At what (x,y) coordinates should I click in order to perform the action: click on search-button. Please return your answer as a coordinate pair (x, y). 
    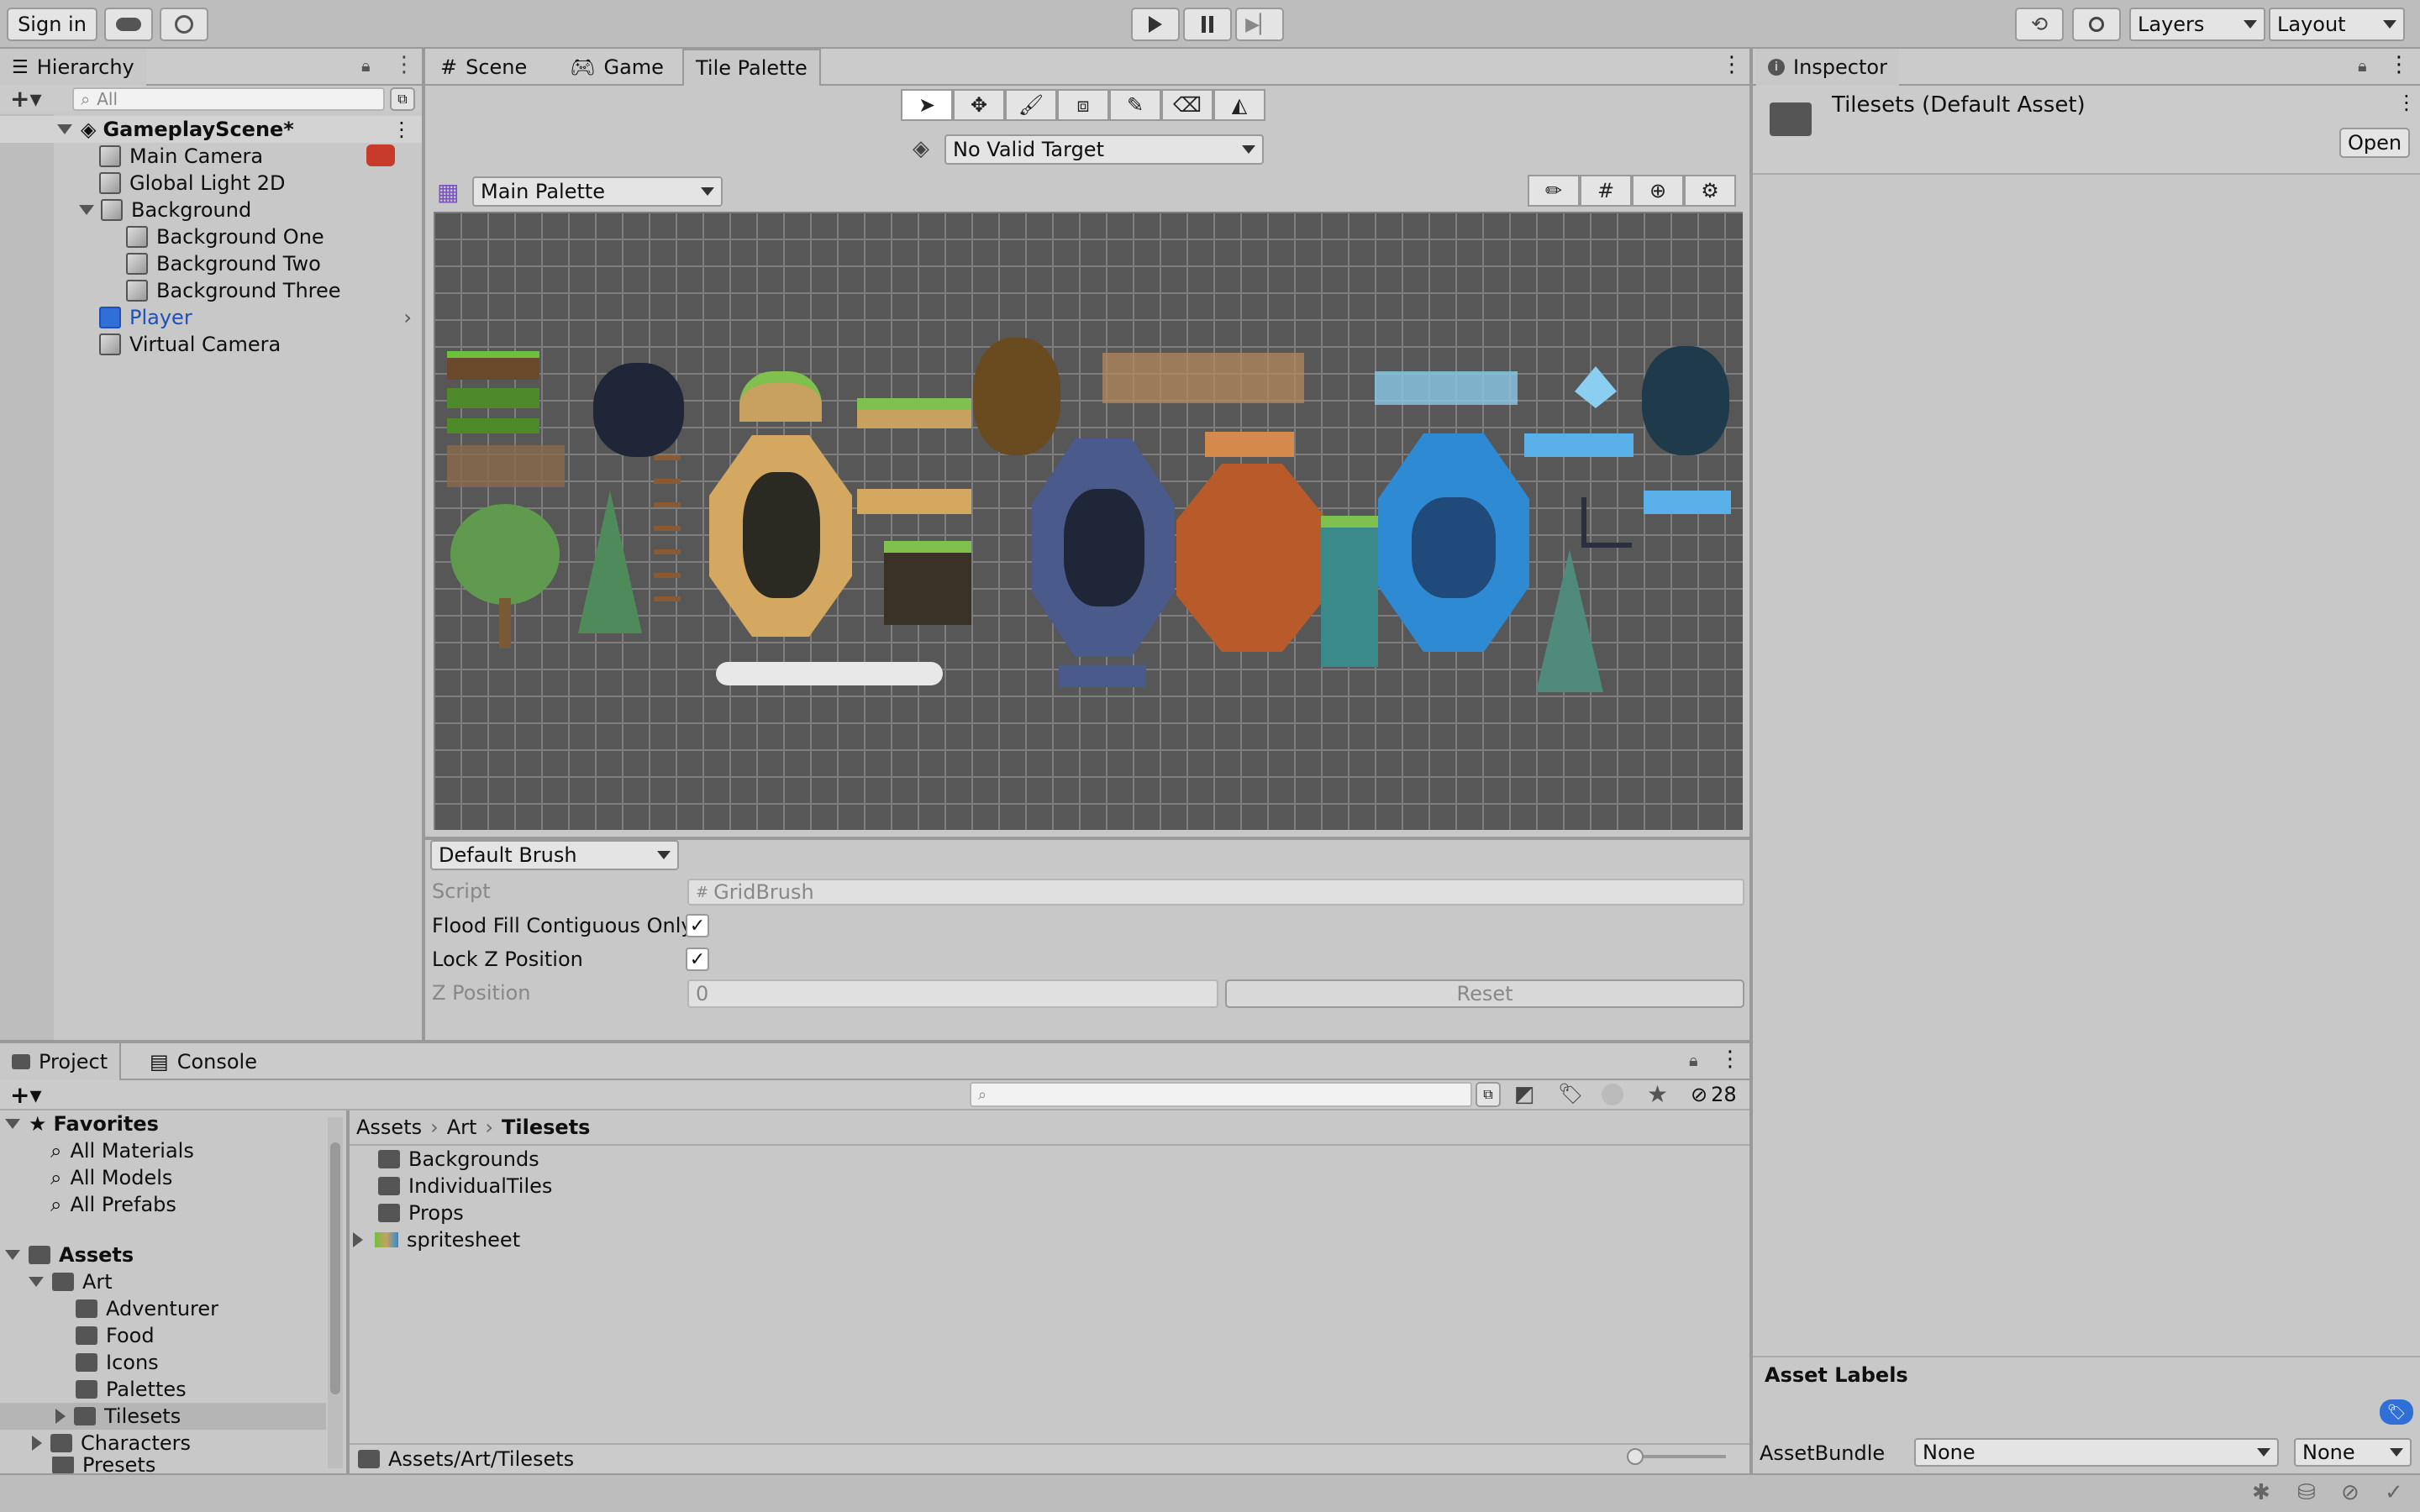
    Looking at the image, I should click on (2096, 24).